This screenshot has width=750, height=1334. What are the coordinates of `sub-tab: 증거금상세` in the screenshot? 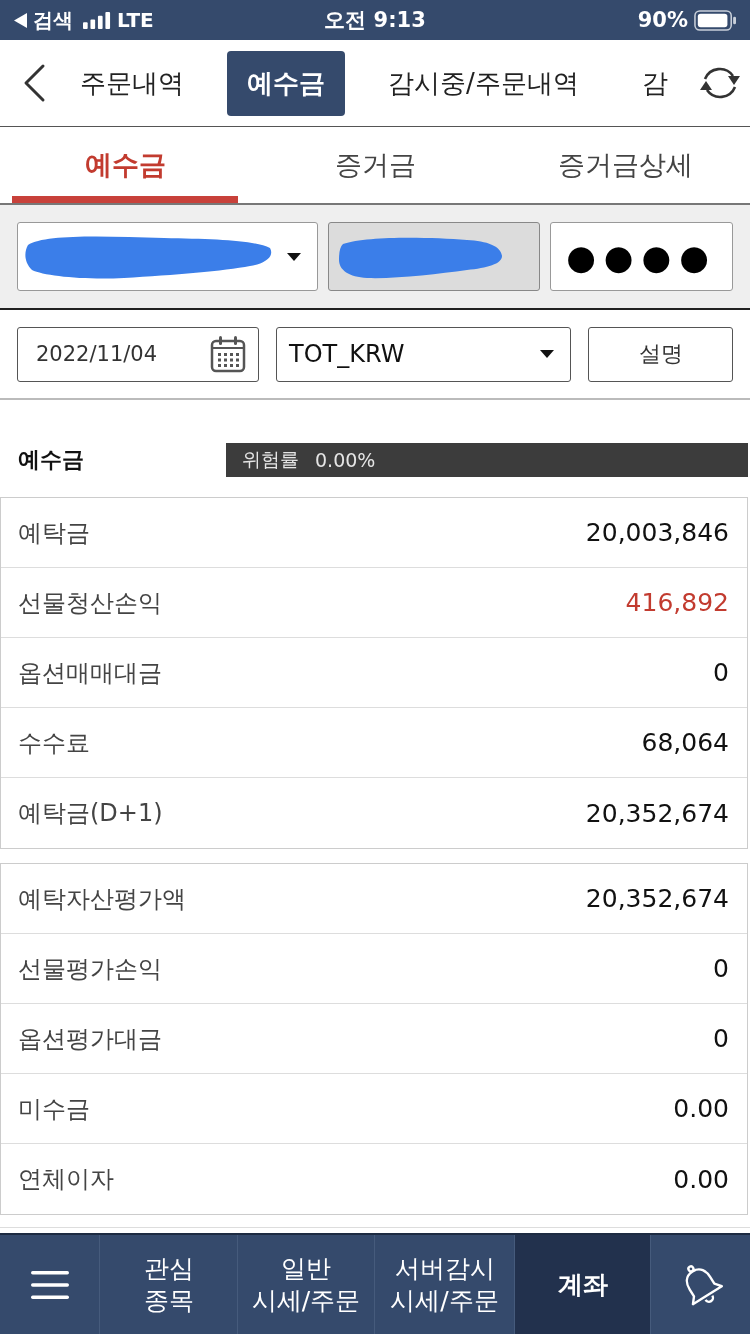 It's located at (625, 165).